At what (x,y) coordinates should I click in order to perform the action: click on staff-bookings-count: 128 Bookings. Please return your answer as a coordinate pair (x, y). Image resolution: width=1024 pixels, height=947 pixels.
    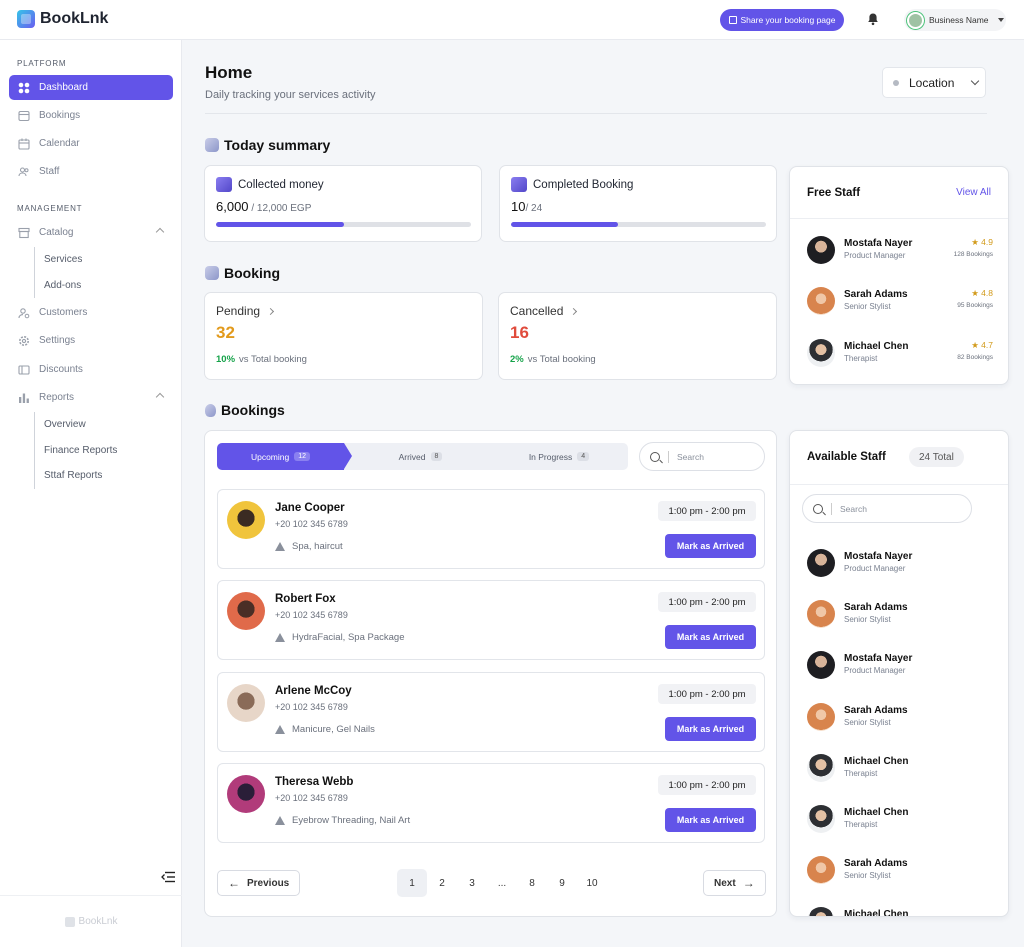
    Looking at the image, I should click on (973, 254).